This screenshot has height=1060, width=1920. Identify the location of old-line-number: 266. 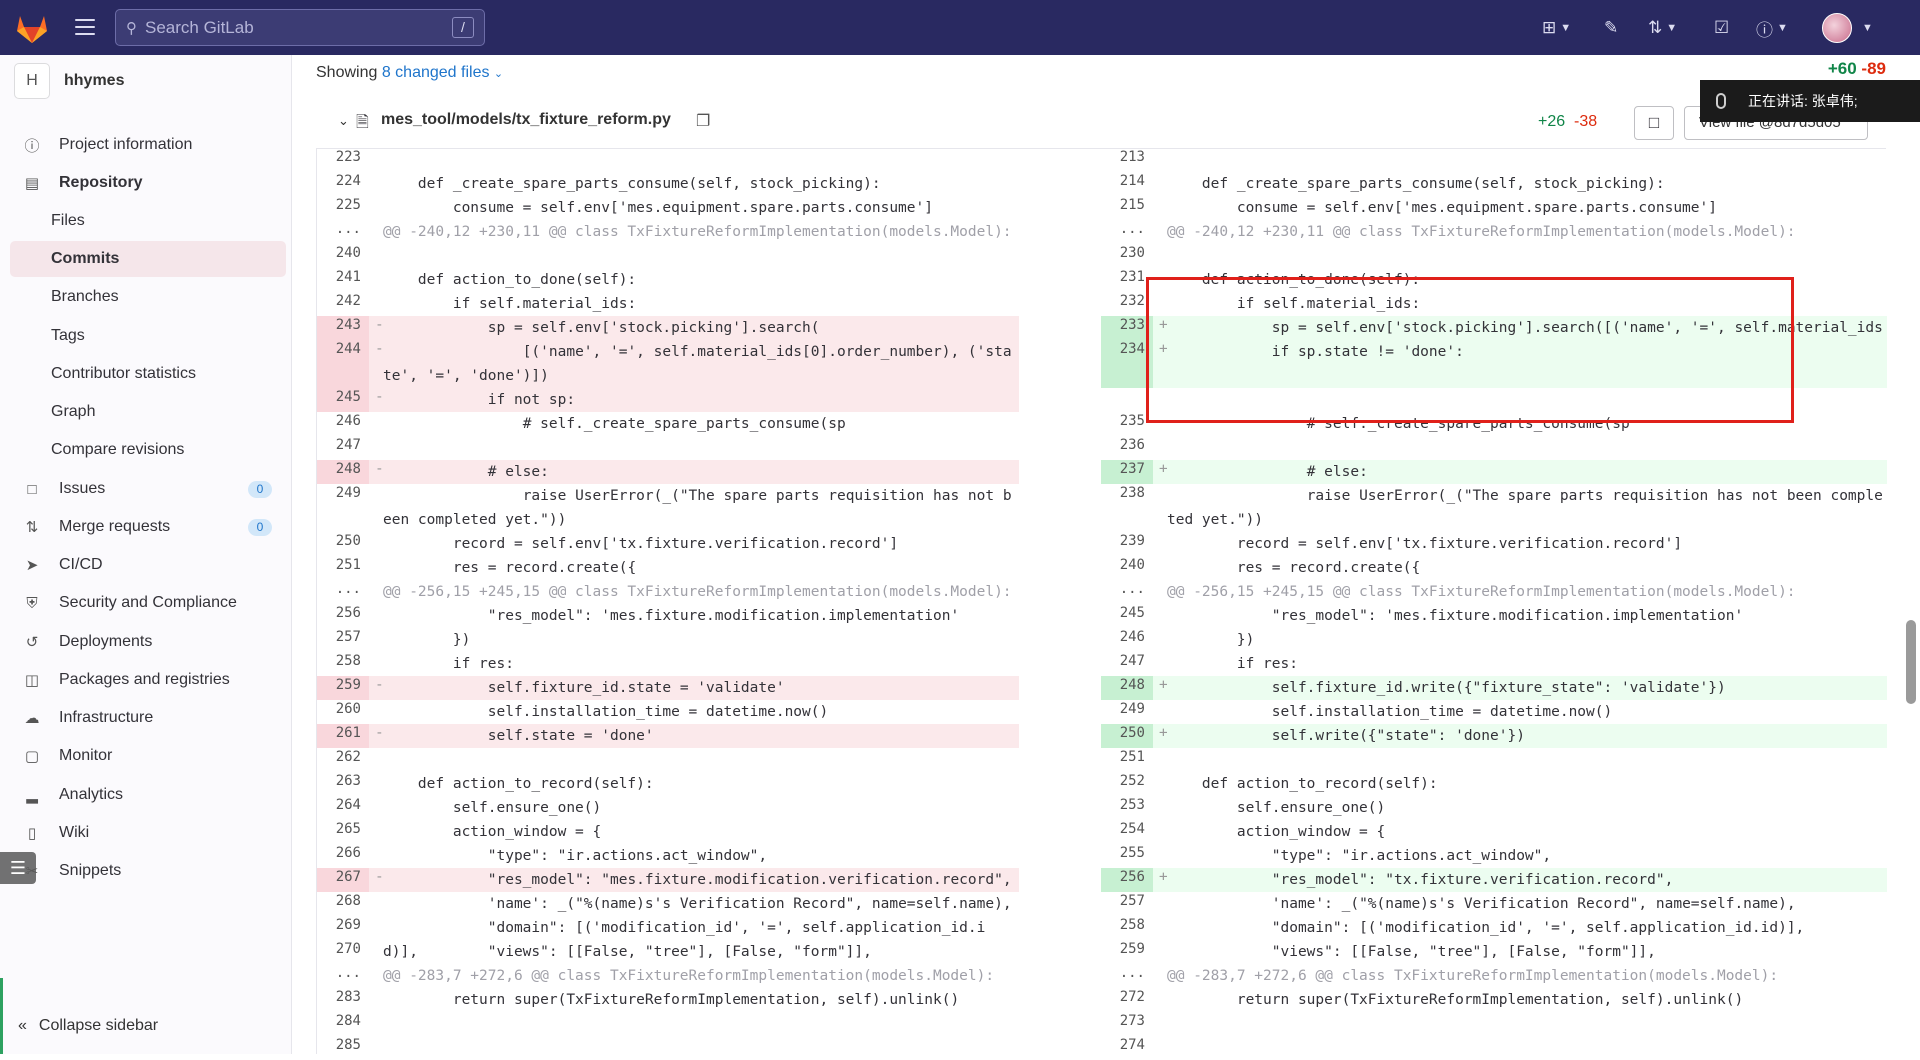
(343, 856).